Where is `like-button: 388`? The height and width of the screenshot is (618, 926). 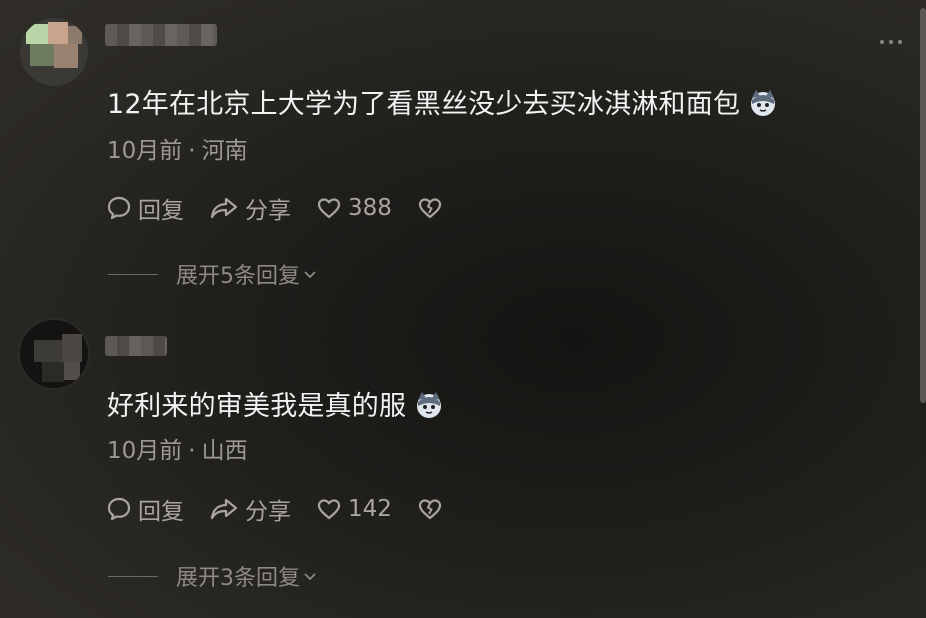 like-button: 388 is located at coordinates (353, 208).